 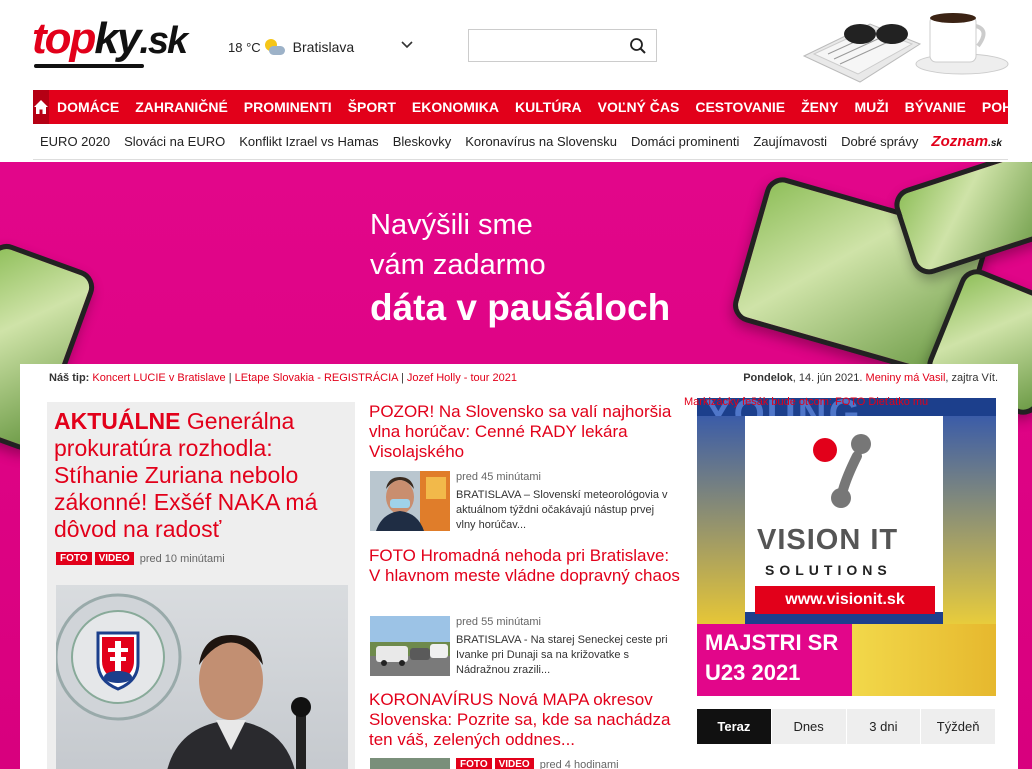 What do you see at coordinates (422, 141) in the screenshot?
I see `topic-item: Bleskovky` at bounding box center [422, 141].